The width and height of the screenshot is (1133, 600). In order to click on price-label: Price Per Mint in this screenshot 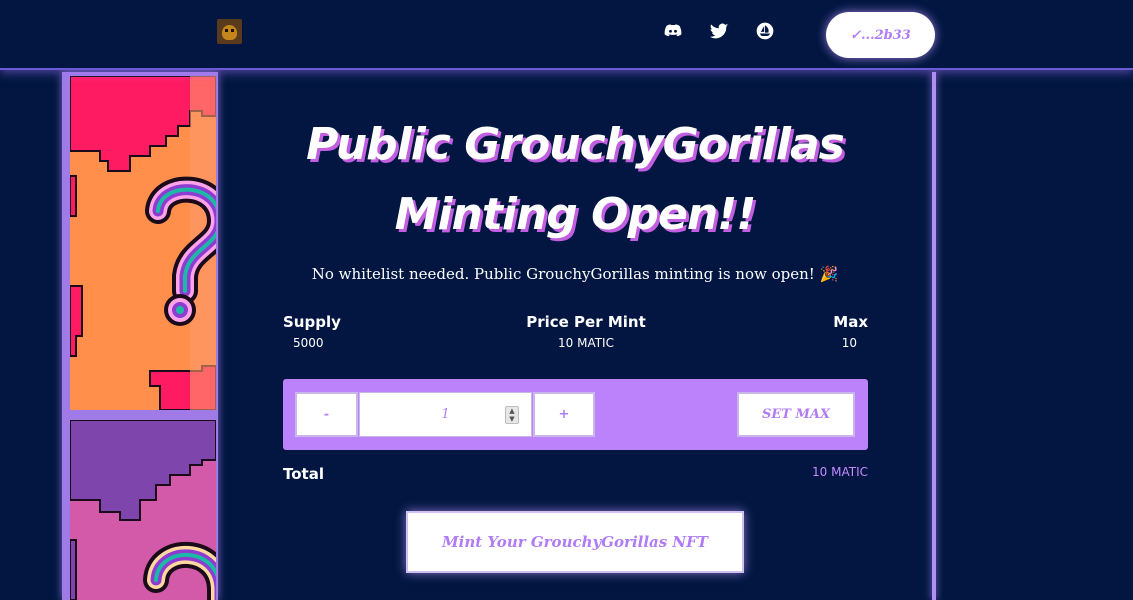, I will do `click(586, 322)`.